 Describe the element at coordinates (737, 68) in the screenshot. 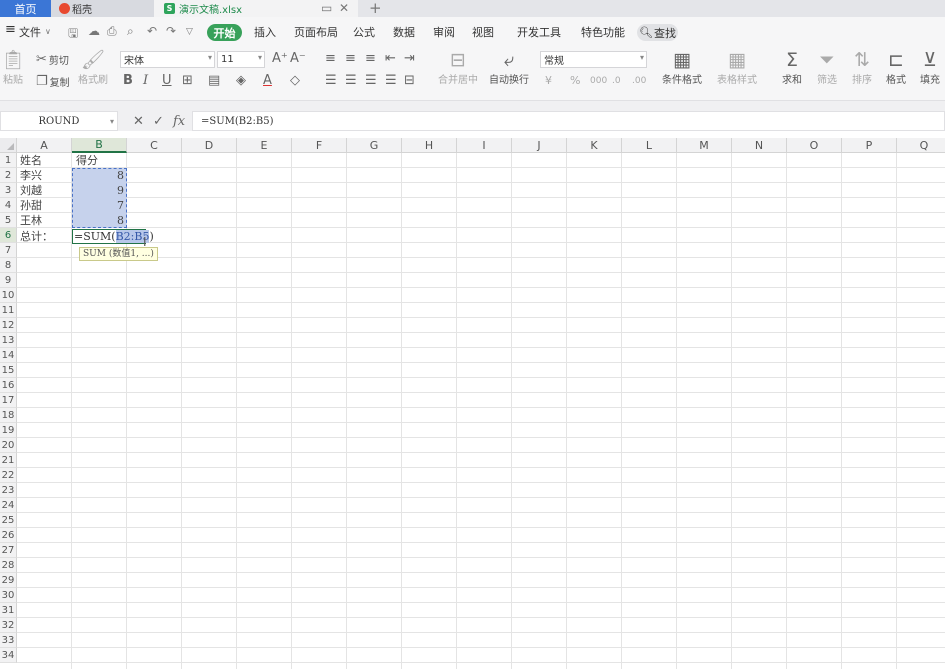

I see `table-style-button: ▦ 表格样式` at that location.